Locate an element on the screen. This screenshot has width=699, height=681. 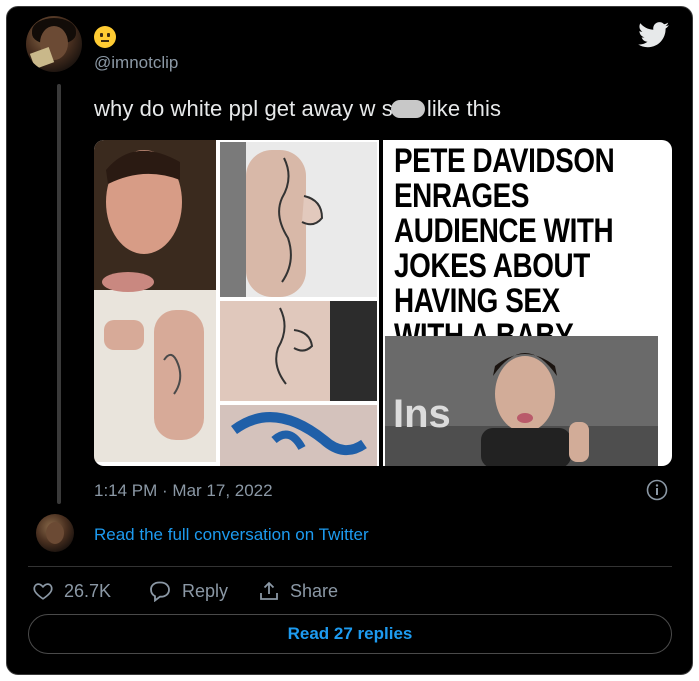
info-icon is located at coordinates (657, 490).